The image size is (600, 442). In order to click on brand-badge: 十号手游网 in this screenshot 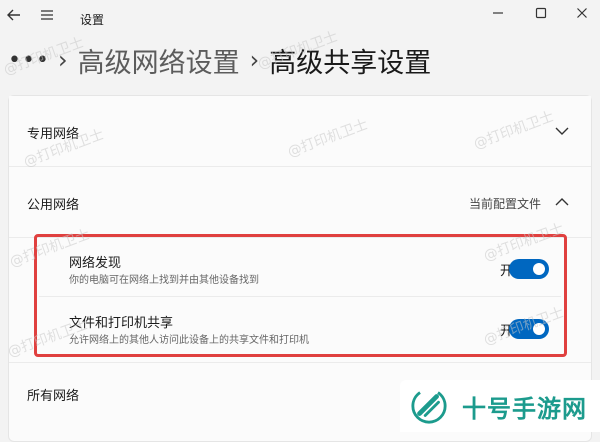, I will do `click(500, 406)`.